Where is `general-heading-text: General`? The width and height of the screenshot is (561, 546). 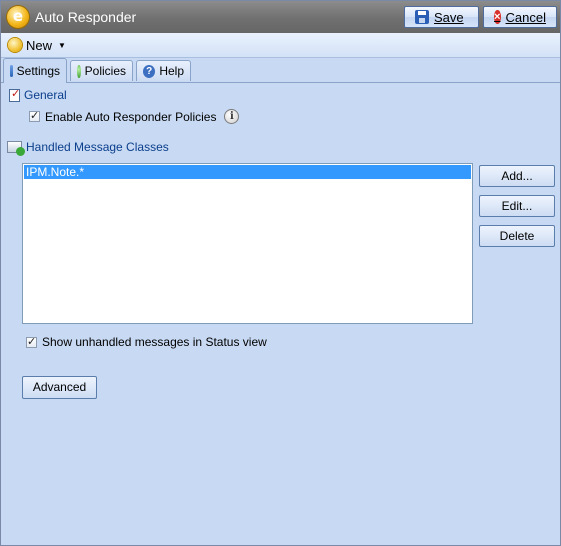 general-heading-text: General is located at coordinates (45, 95).